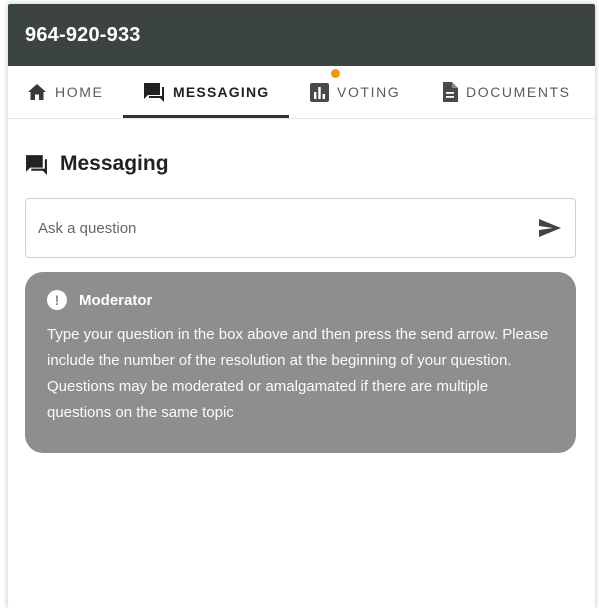  Describe the element at coordinates (450, 92) in the screenshot. I see `document-icon` at that location.